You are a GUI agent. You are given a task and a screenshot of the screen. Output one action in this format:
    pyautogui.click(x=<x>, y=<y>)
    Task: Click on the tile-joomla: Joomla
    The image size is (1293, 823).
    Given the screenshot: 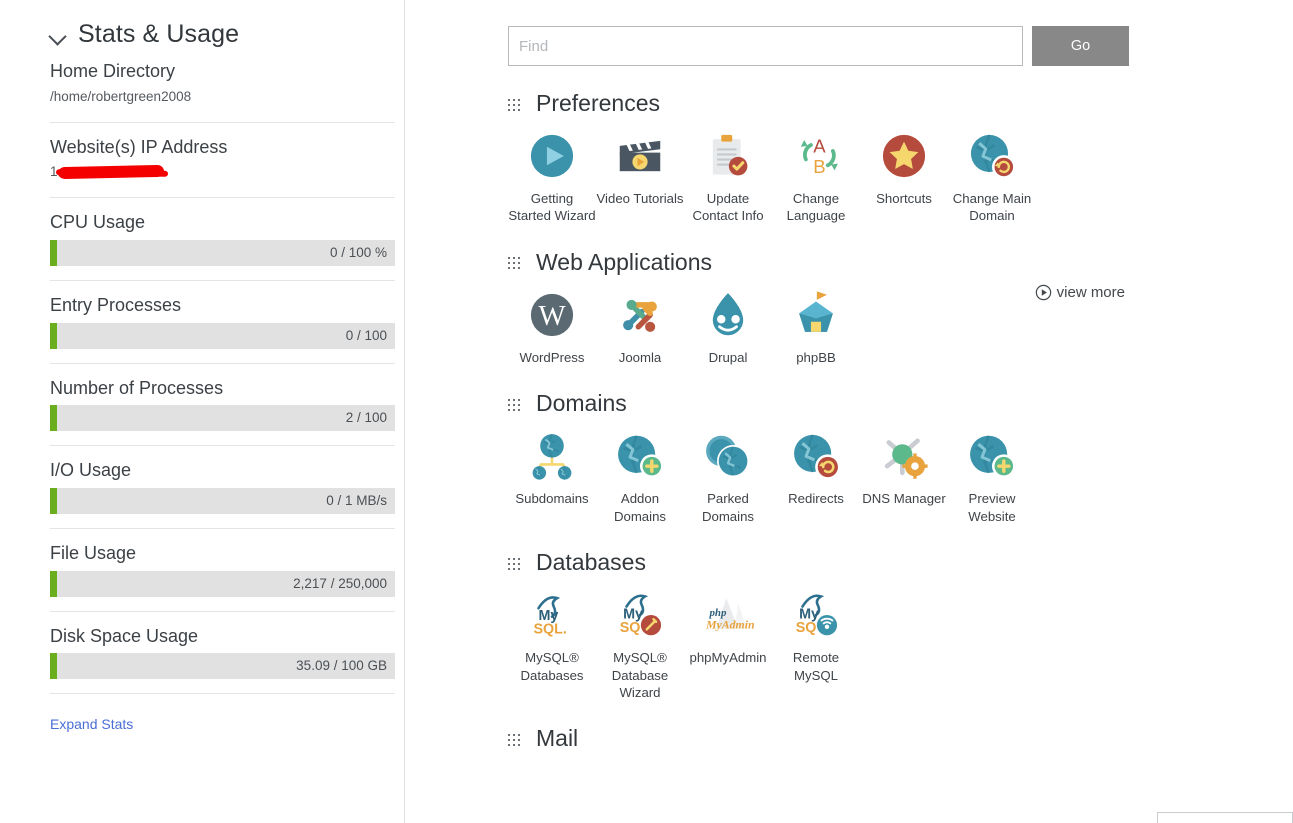 What is the action you would take?
    pyautogui.click(x=640, y=323)
    